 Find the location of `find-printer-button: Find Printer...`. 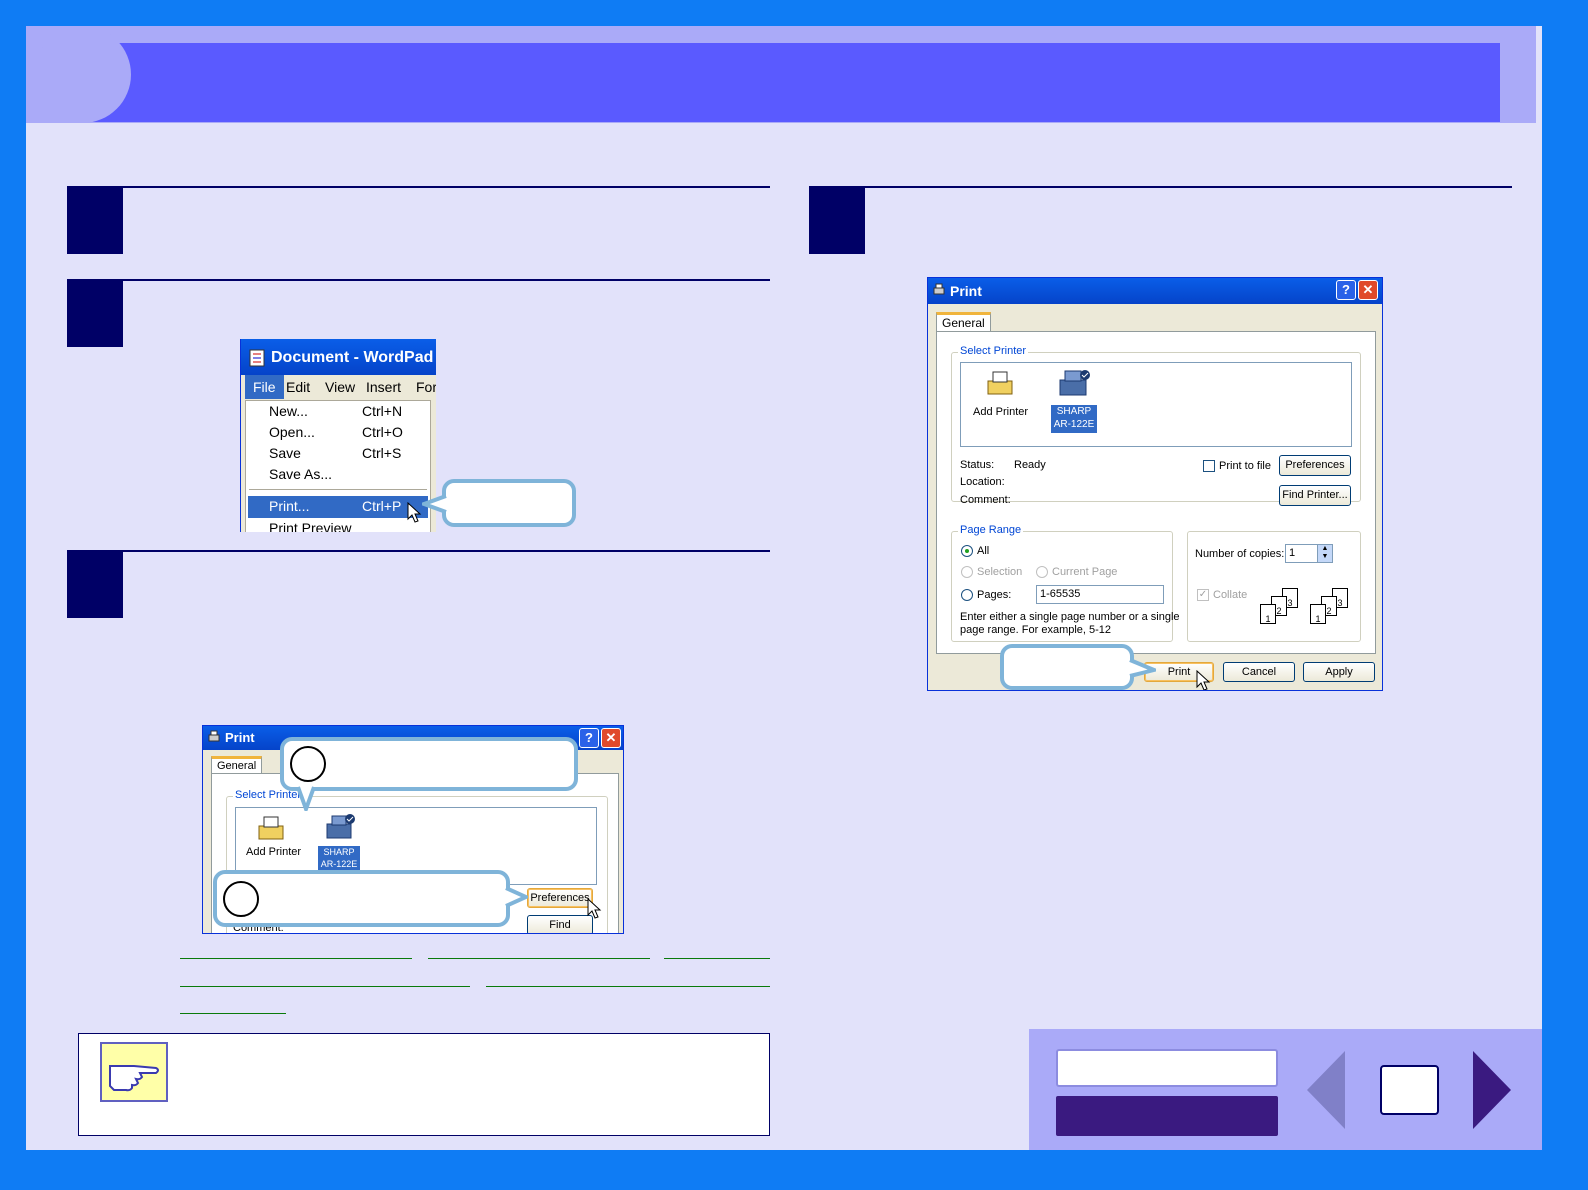

find-printer-button: Find Printer... is located at coordinates (1315, 495).